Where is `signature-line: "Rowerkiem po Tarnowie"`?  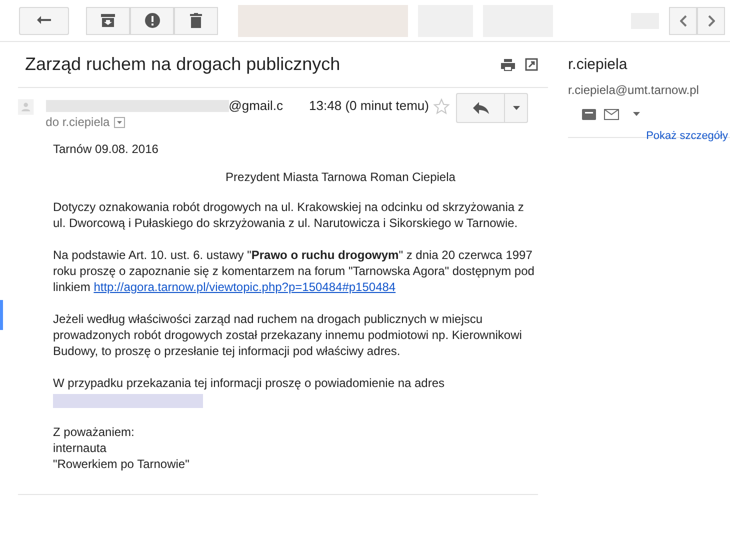 signature-line: "Rowerkiem po Tarnowie" is located at coordinates (121, 464).